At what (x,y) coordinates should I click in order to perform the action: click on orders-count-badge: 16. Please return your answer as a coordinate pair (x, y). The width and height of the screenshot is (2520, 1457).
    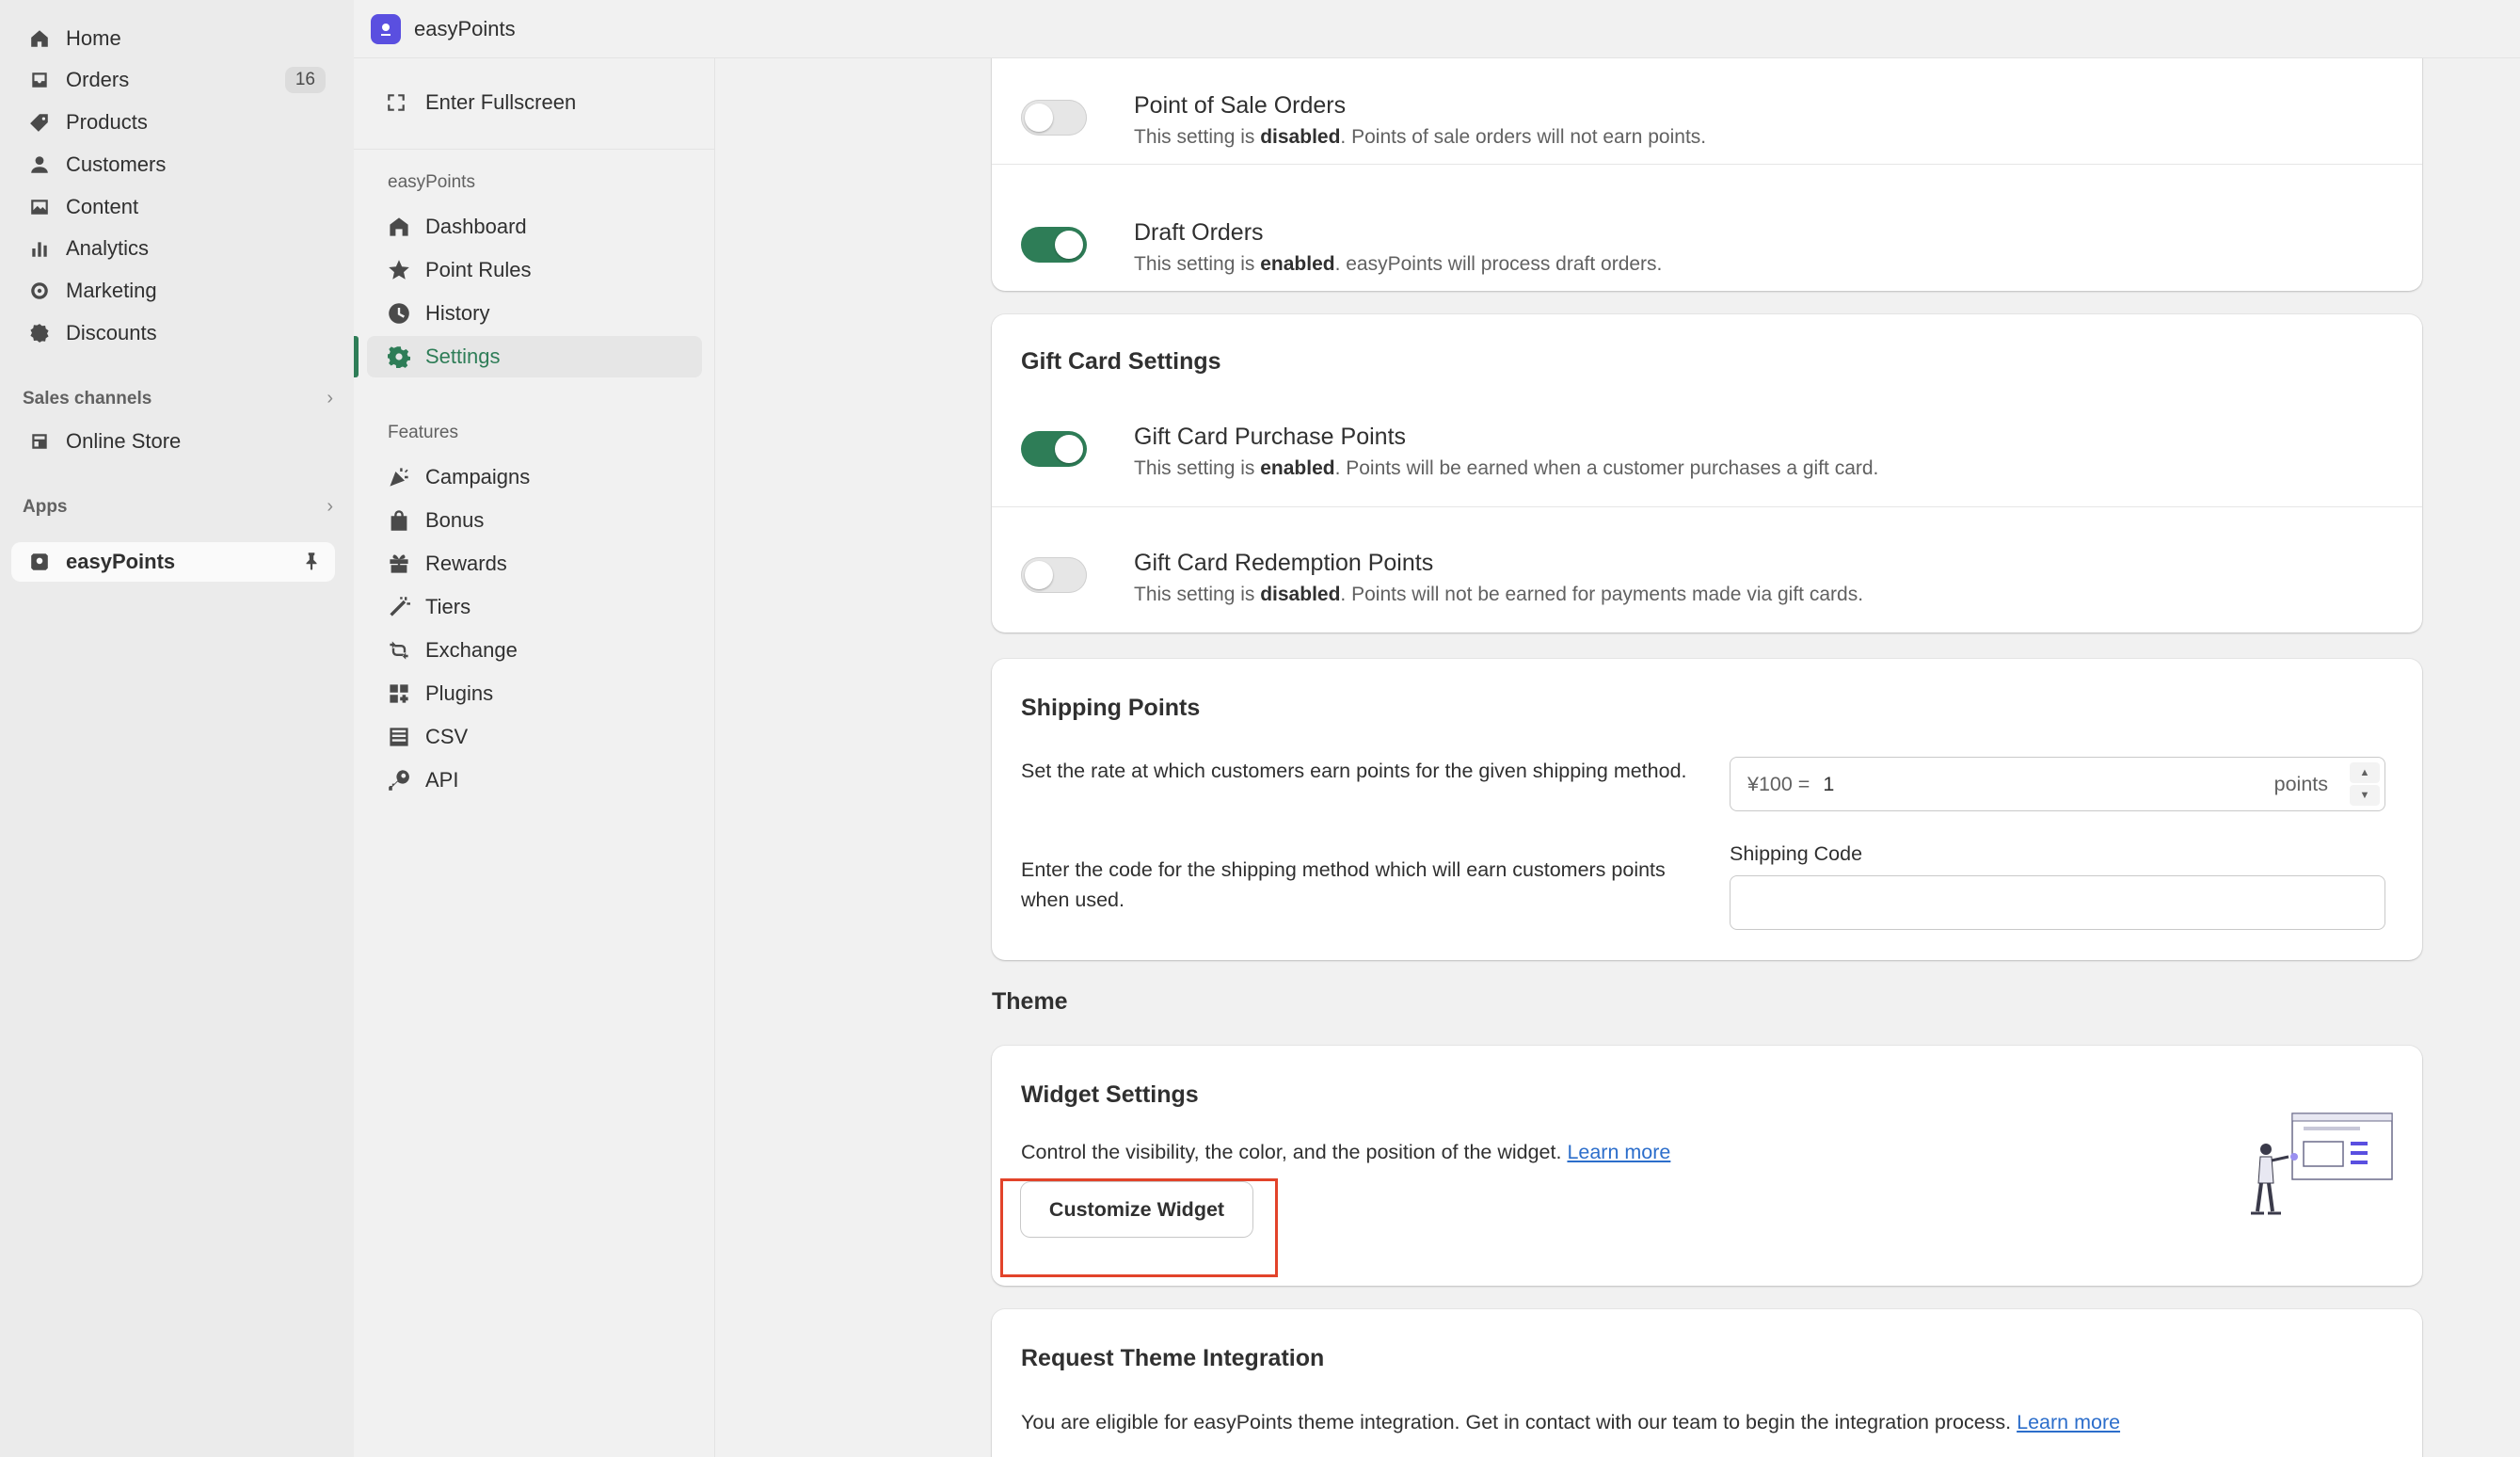
    Looking at the image, I should click on (305, 80).